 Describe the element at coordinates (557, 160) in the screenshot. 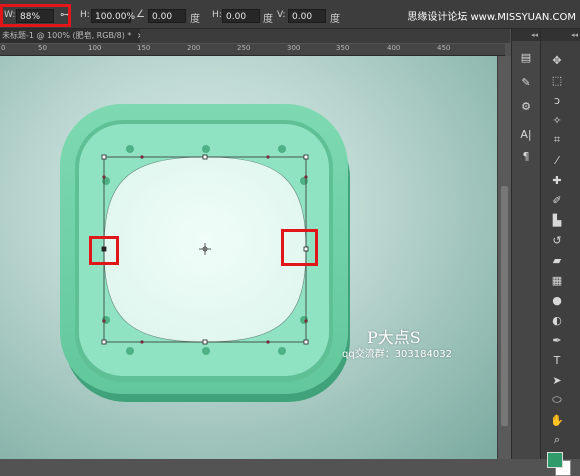

I see `eyedropper-tool-icon: ⁄` at that location.